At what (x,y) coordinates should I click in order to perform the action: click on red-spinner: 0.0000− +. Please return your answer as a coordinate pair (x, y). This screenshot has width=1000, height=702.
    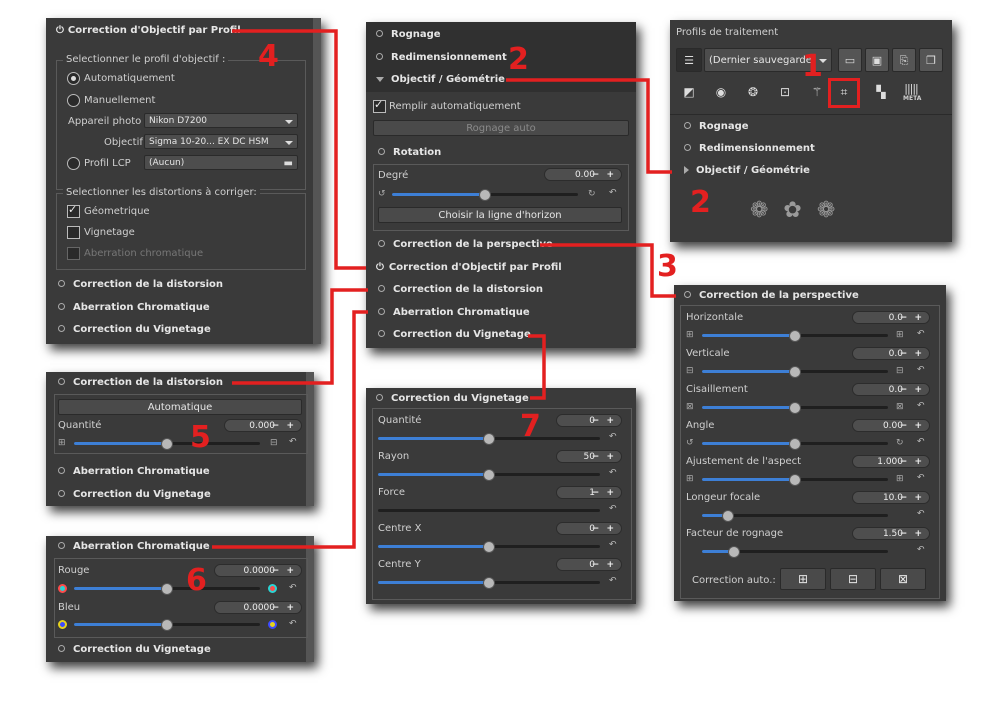
    Looking at the image, I should click on (258, 570).